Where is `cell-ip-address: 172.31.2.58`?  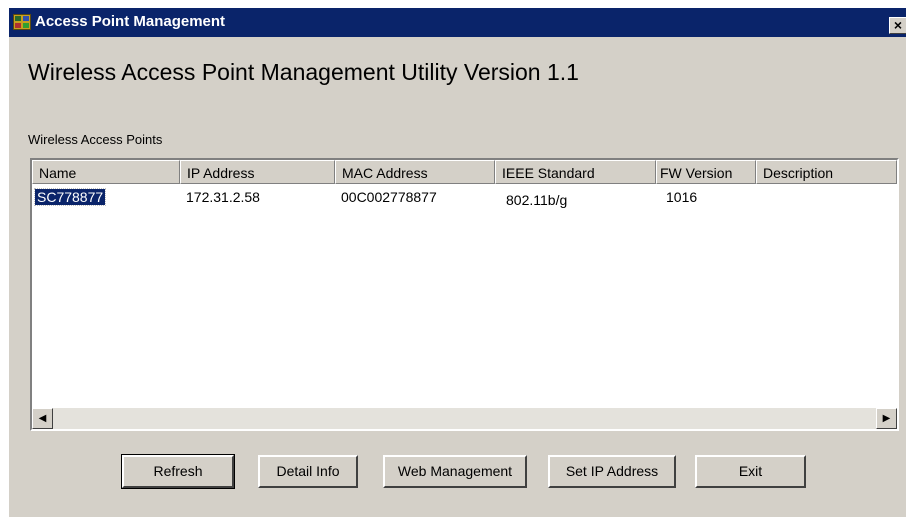
cell-ip-address: 172.31.2.58 is located at coordinates (223, 197).